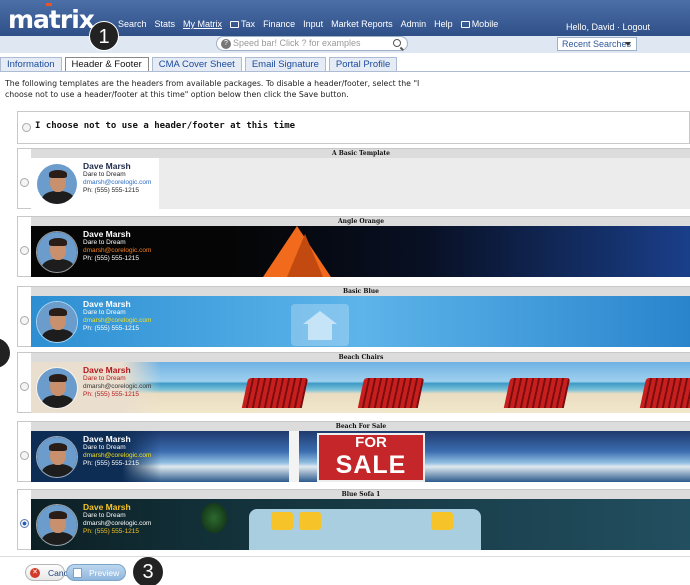  Describe the element at coordinates (148, 571) in the screenshot. I see `callout-3: 3` at that location.